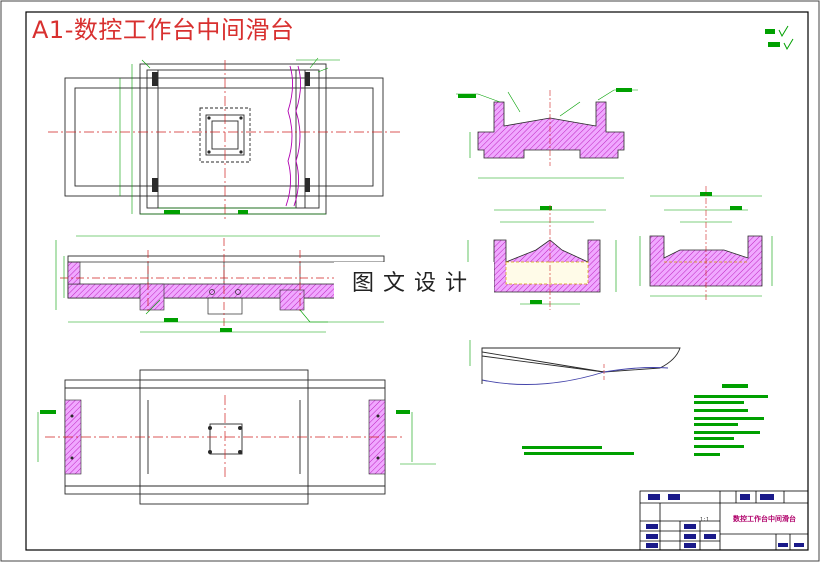 This screenshot has width=820, height=566. I want to click on drawing-title: A1-数控工作台中间滑台, so click(163, 30).